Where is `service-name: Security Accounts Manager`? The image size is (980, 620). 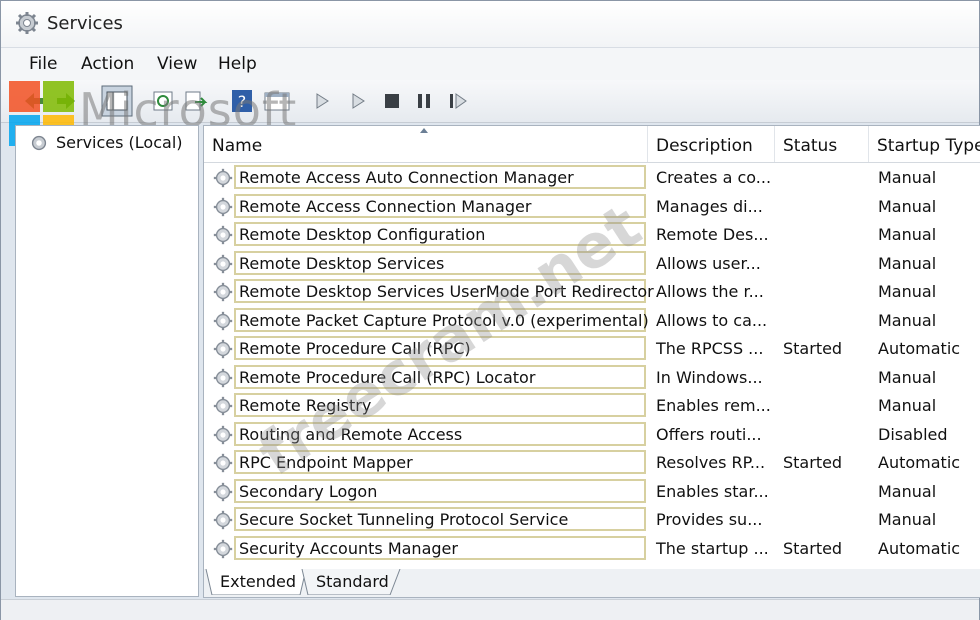
service-name: Security Accounts Manager is located at coordinates (348, 548).